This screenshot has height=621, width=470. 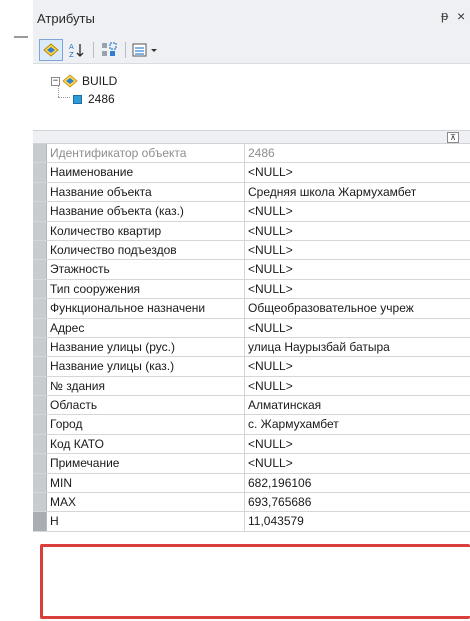 I want to click on attribute-row: Количество квартир <NULL>, so click(x=251, y=231).